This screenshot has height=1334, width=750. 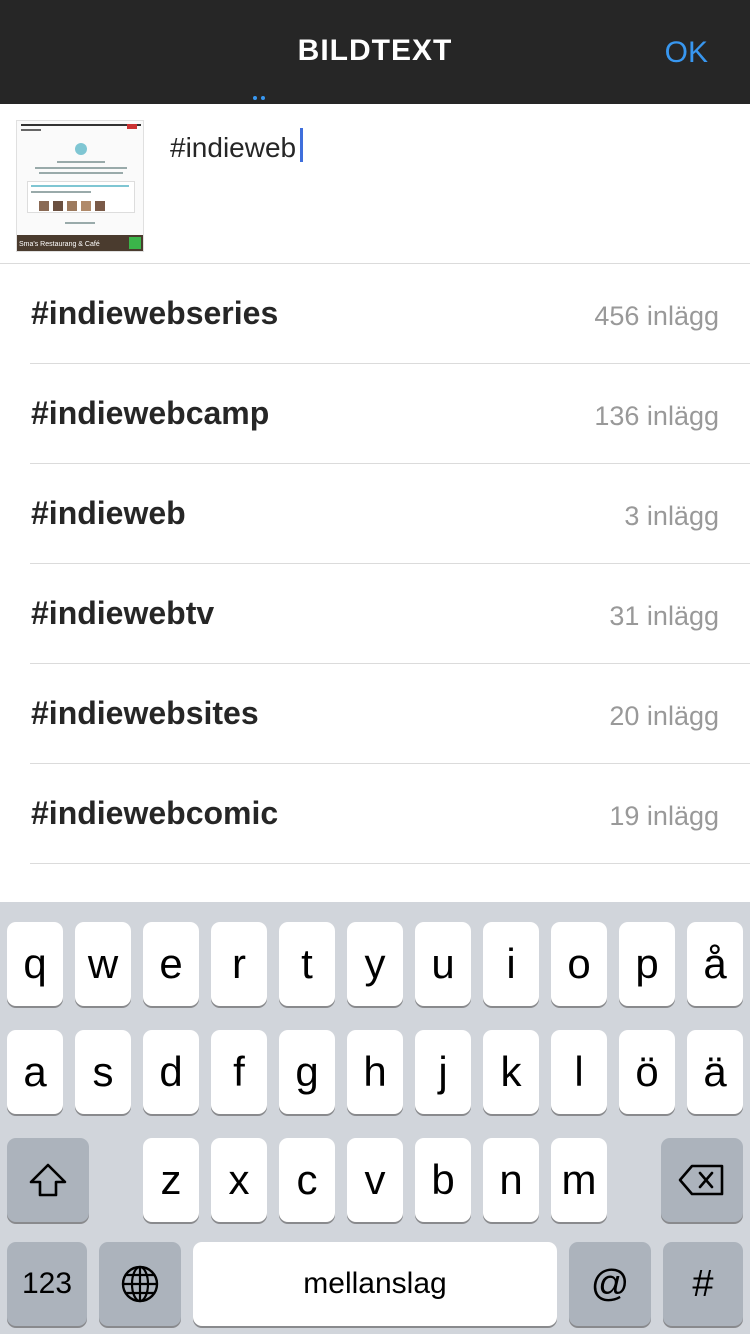 I want to click on thumbnail-caption: Sma's Restaurang & Café, so click(x=59, y=244).